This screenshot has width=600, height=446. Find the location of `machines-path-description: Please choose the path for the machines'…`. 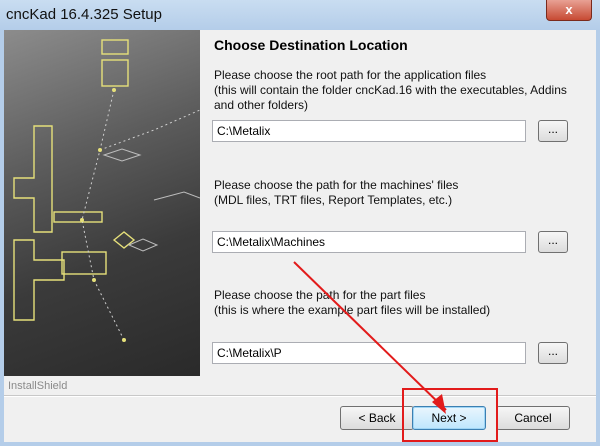

machines-path-description: Please choose the path for the machines'… is located at coordinates (336, 192).